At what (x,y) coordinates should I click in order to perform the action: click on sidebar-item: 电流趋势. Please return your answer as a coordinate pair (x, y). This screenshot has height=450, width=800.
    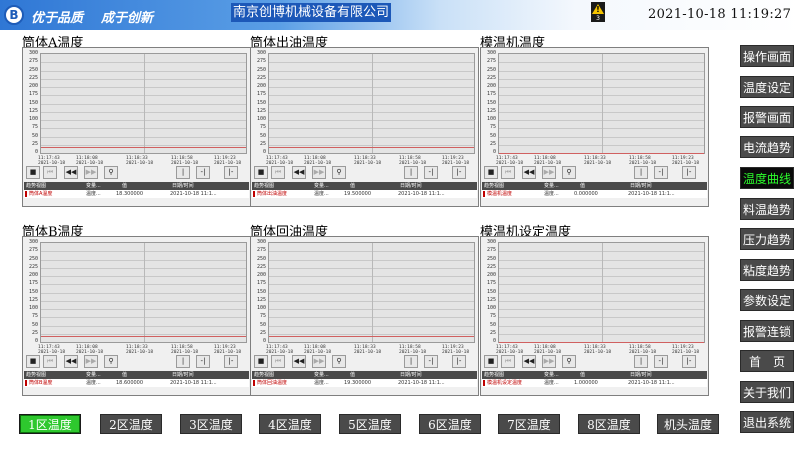
    Looking at the image, I should click on (767, 147).